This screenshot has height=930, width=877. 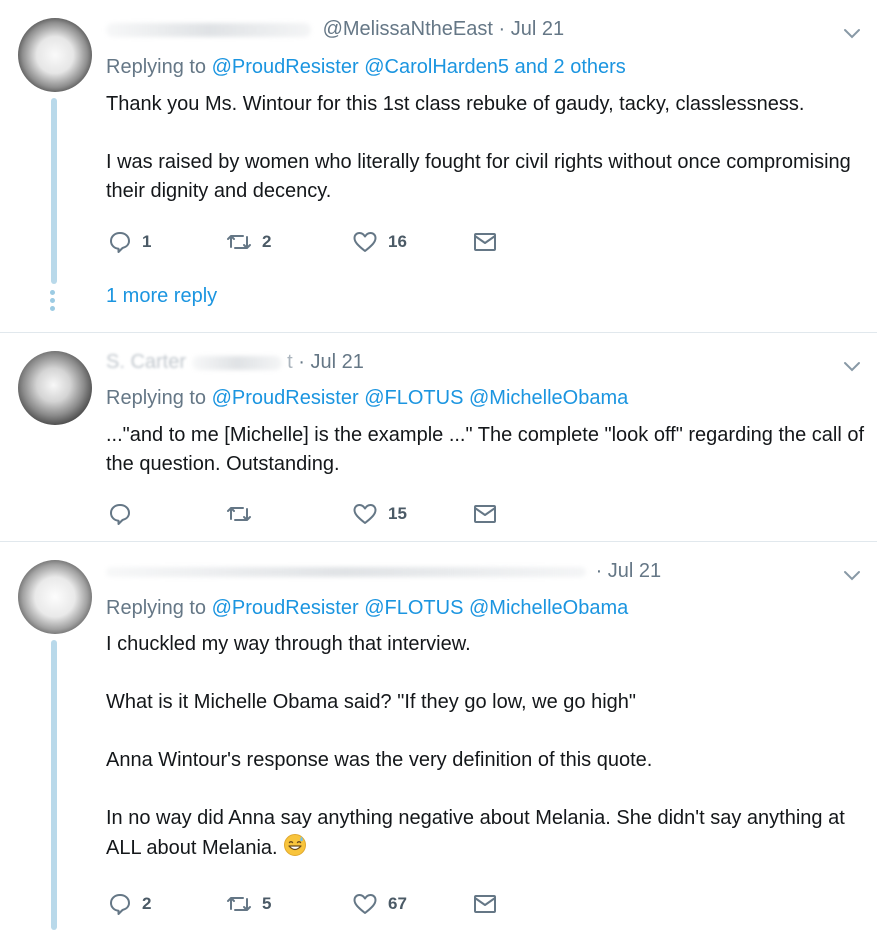 I want to click on reply-button, so click(x=125, y=514).